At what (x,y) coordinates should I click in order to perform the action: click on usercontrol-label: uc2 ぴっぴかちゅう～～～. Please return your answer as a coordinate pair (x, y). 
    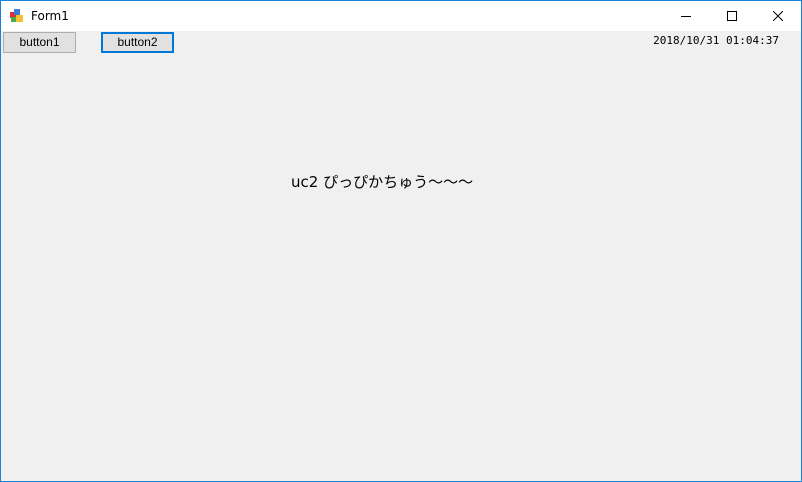
    Looking at the image, I should click on (382, 182).